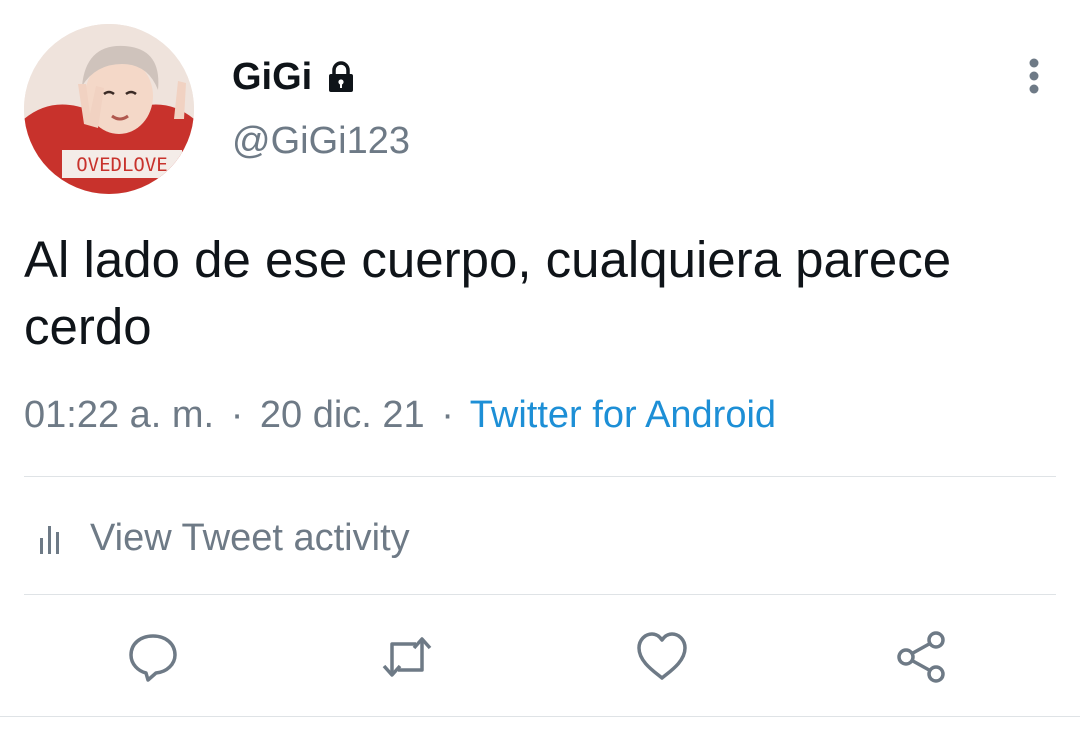  I want to click on user-handle: @GiGi123, so click(321, 141).